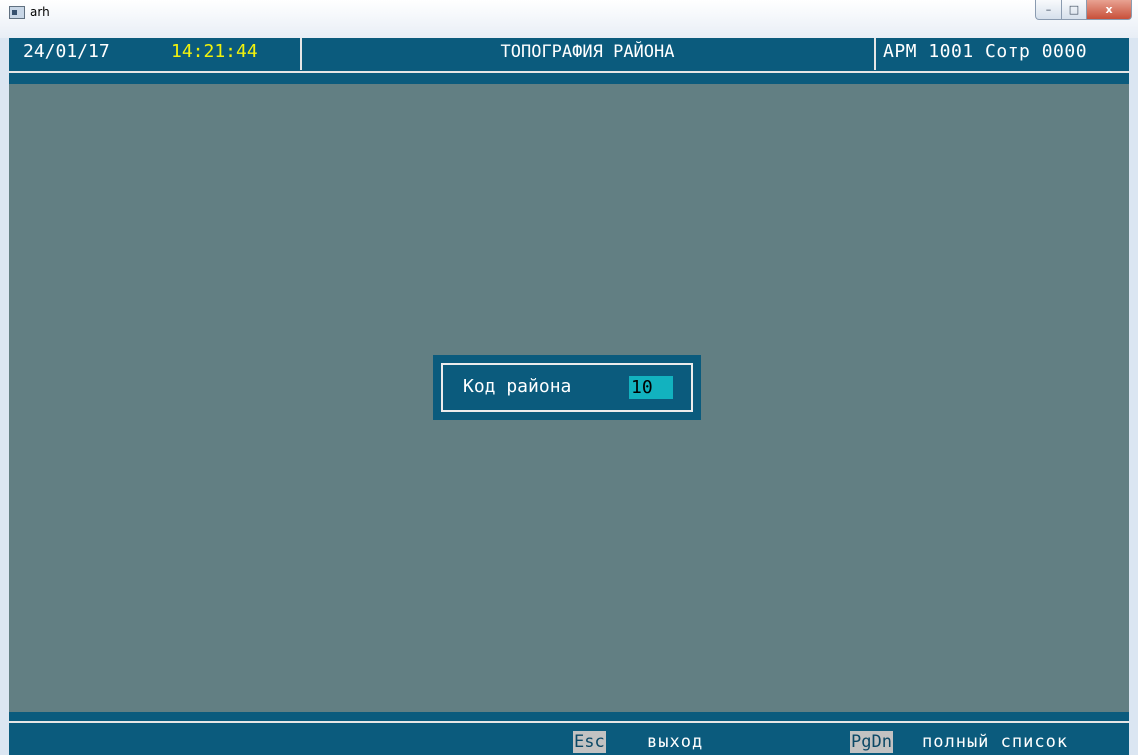 The image size is (1138, 755). What do you see at coordinates (675, 742) in the screenshot?
I see `exit-label: выход` at bounding box center [675, 742].